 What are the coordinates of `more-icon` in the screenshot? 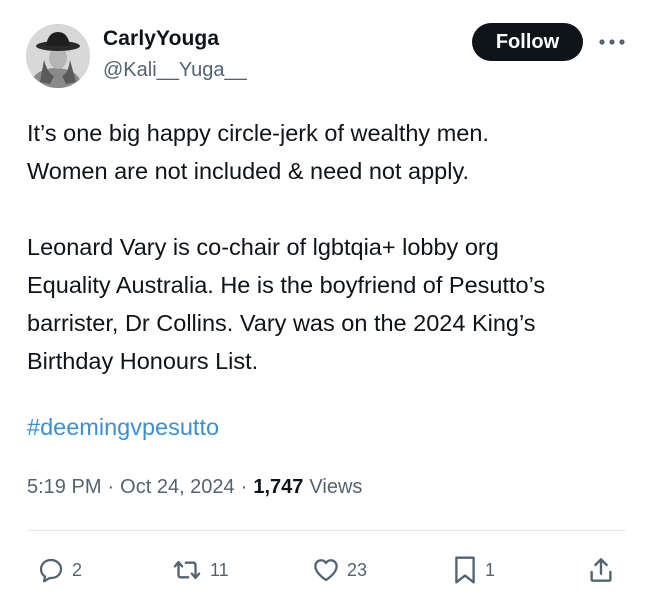 It's located at (612, 42).